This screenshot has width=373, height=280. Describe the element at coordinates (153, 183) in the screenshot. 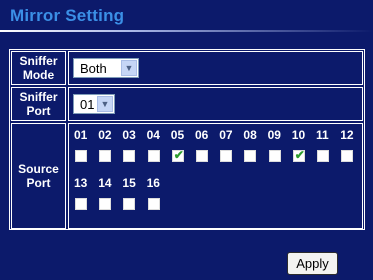

I see `source-port-number: 16` at that location.